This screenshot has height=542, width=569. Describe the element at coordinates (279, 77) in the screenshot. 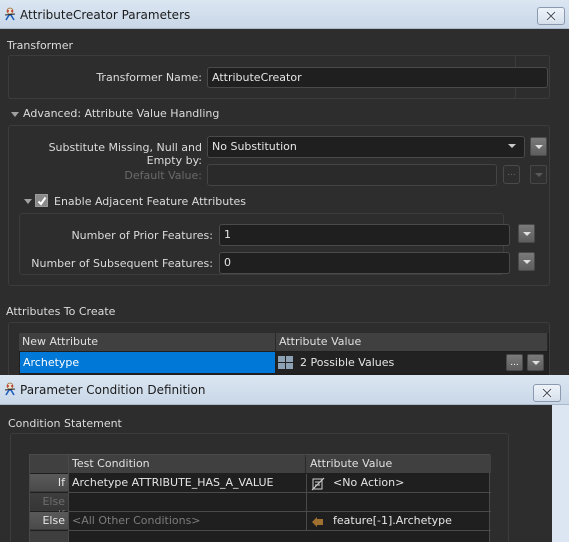

I see `transformer-groupbox-frame` at that location.